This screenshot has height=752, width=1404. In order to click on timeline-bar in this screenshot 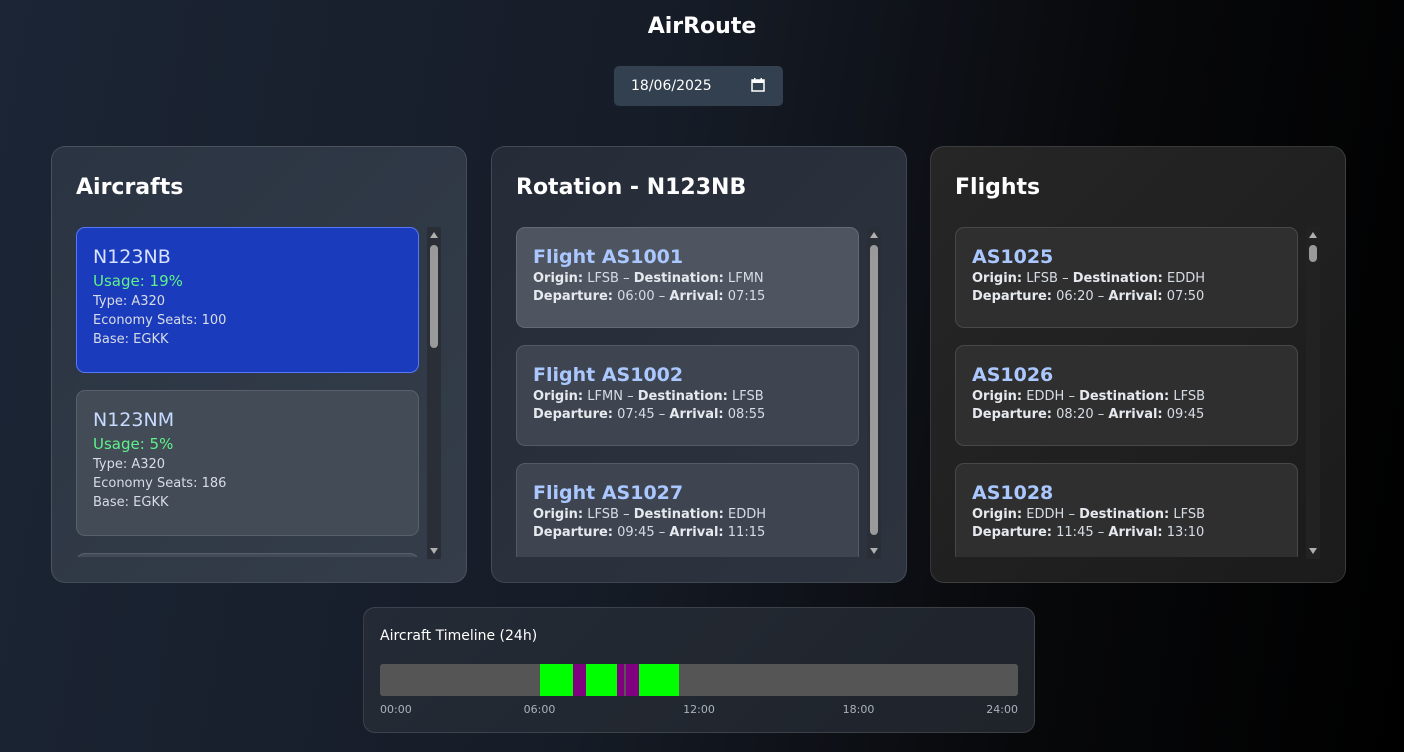, I will do `click(699, 680)`.